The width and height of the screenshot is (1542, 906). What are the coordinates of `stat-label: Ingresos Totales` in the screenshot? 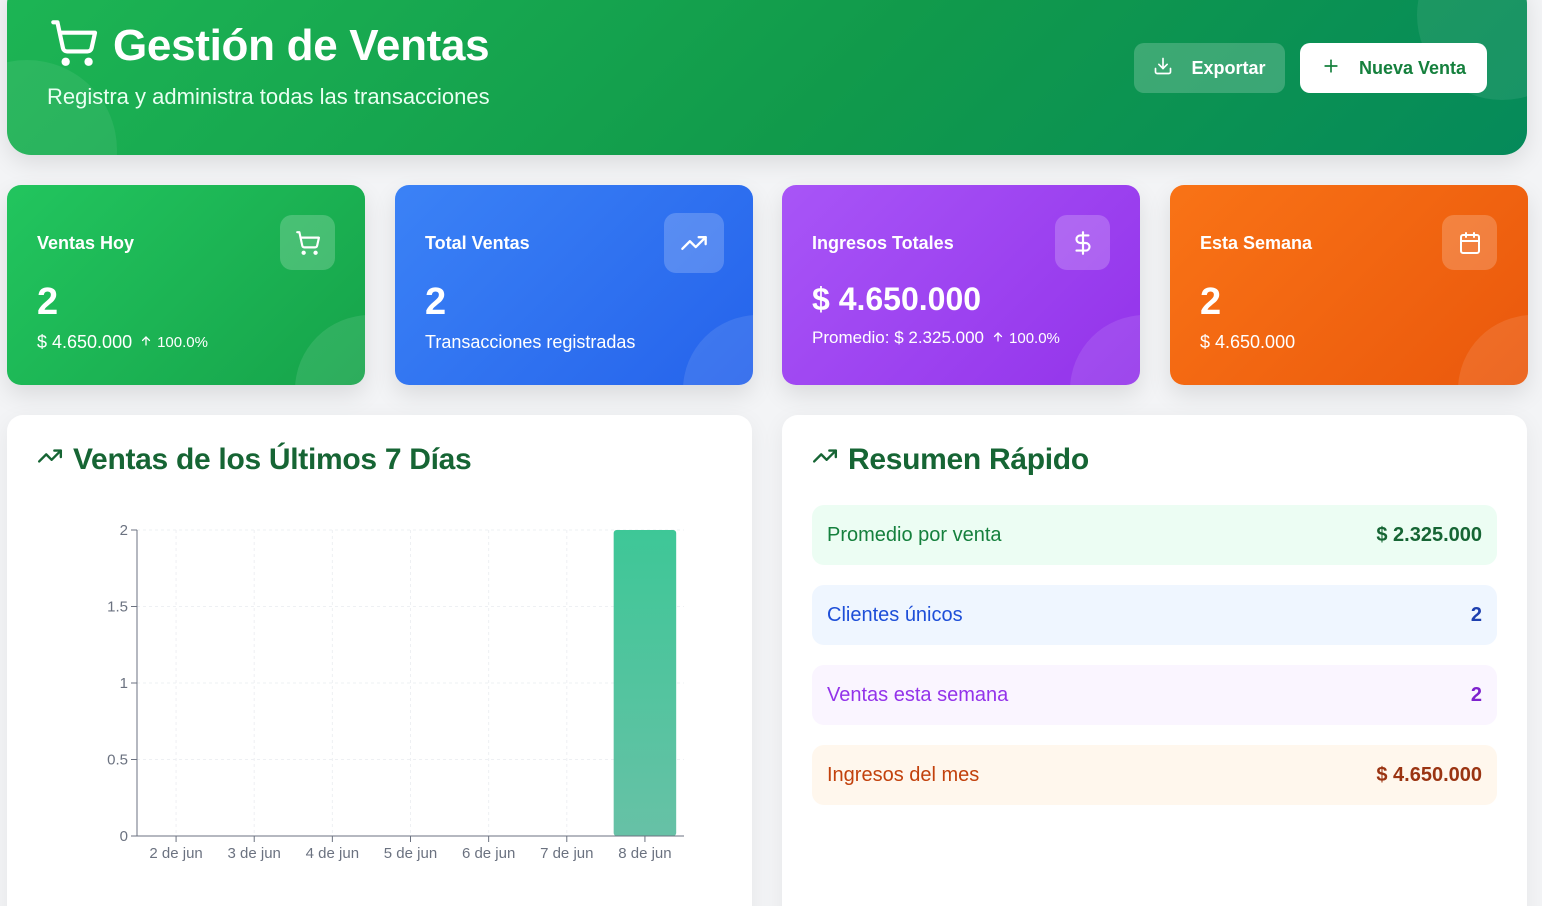 It's located at (883, 243).